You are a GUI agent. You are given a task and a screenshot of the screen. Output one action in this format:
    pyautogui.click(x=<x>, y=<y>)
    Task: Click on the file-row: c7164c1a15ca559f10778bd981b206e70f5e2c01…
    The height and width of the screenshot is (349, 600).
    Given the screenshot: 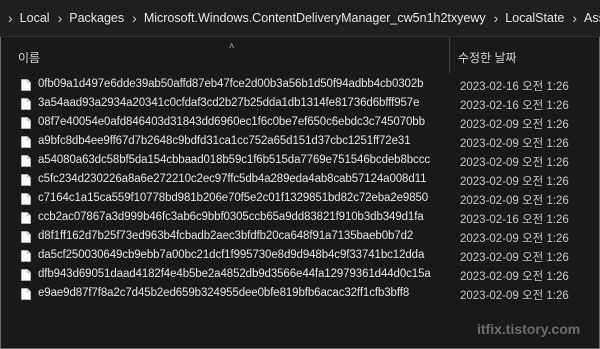 What is the action you would take?
    pyautogui.click(x=300, y=199)
    